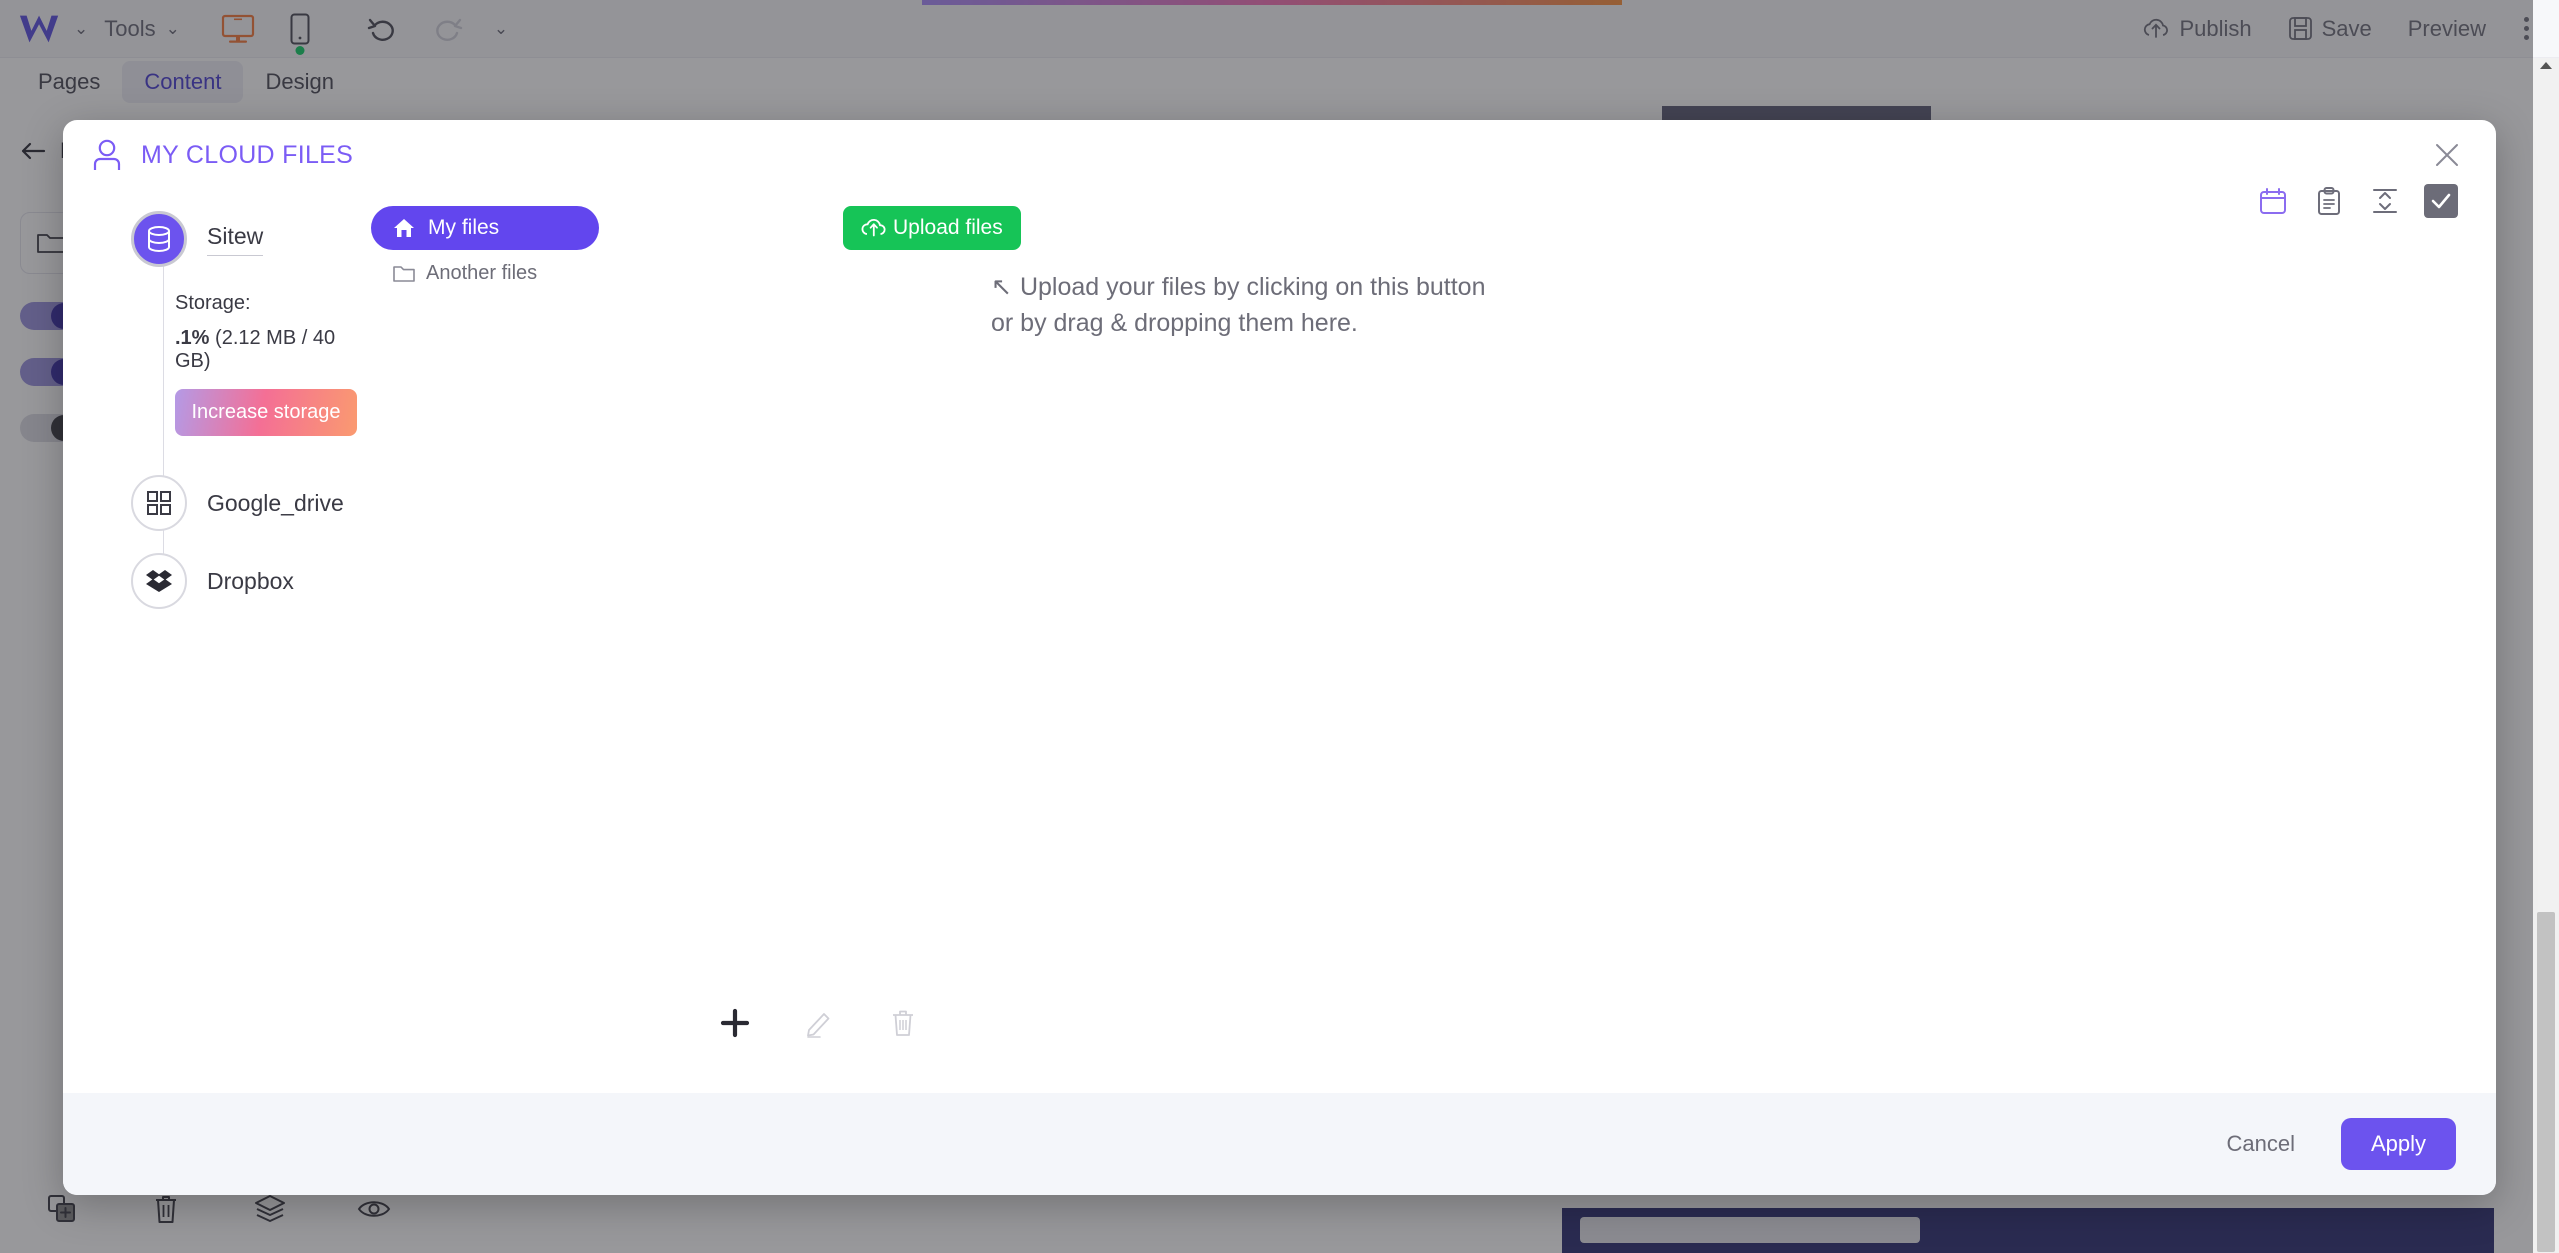  What do you see at coordinates (247, 154) in the screenshot?
I see `modal-title: MY CLOUD FILES` at bounding box center [247, 154].